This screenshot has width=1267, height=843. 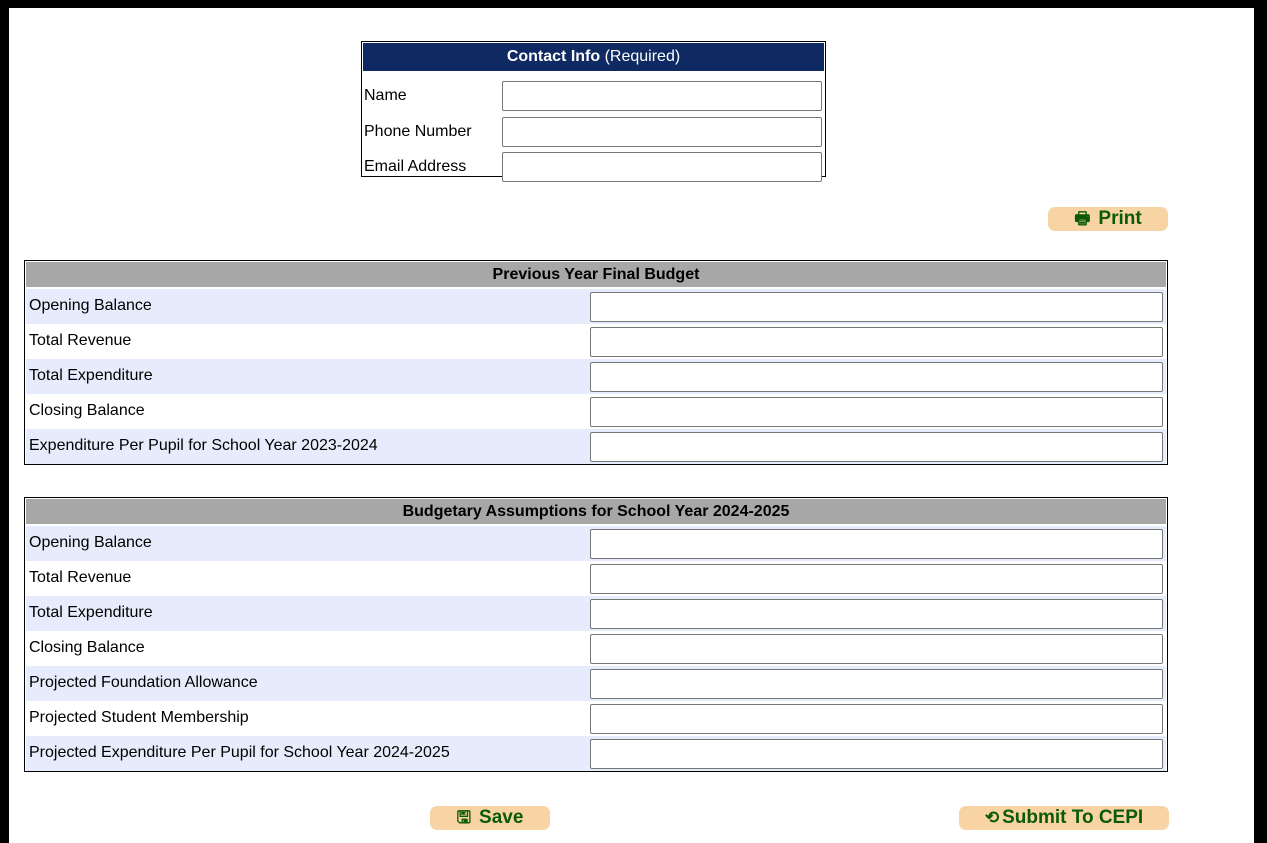 I want to click on projected-expenditure-per-pupil-input, so click(x=876, y=754).